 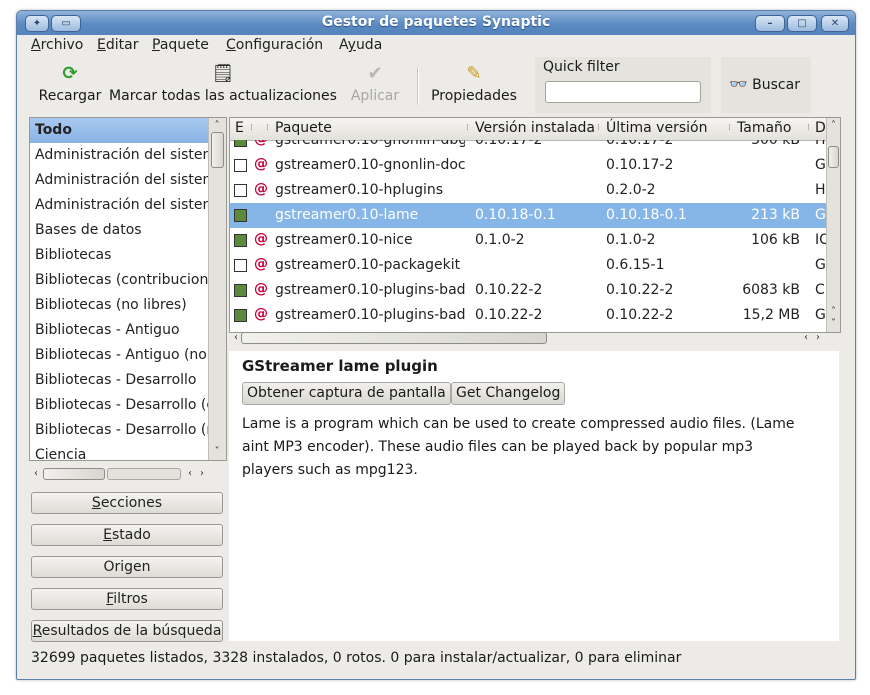 What do you see at coordinates (127, 535) in the screenshot?
I see `status-button: Estado` at bounding box center [127, 535].